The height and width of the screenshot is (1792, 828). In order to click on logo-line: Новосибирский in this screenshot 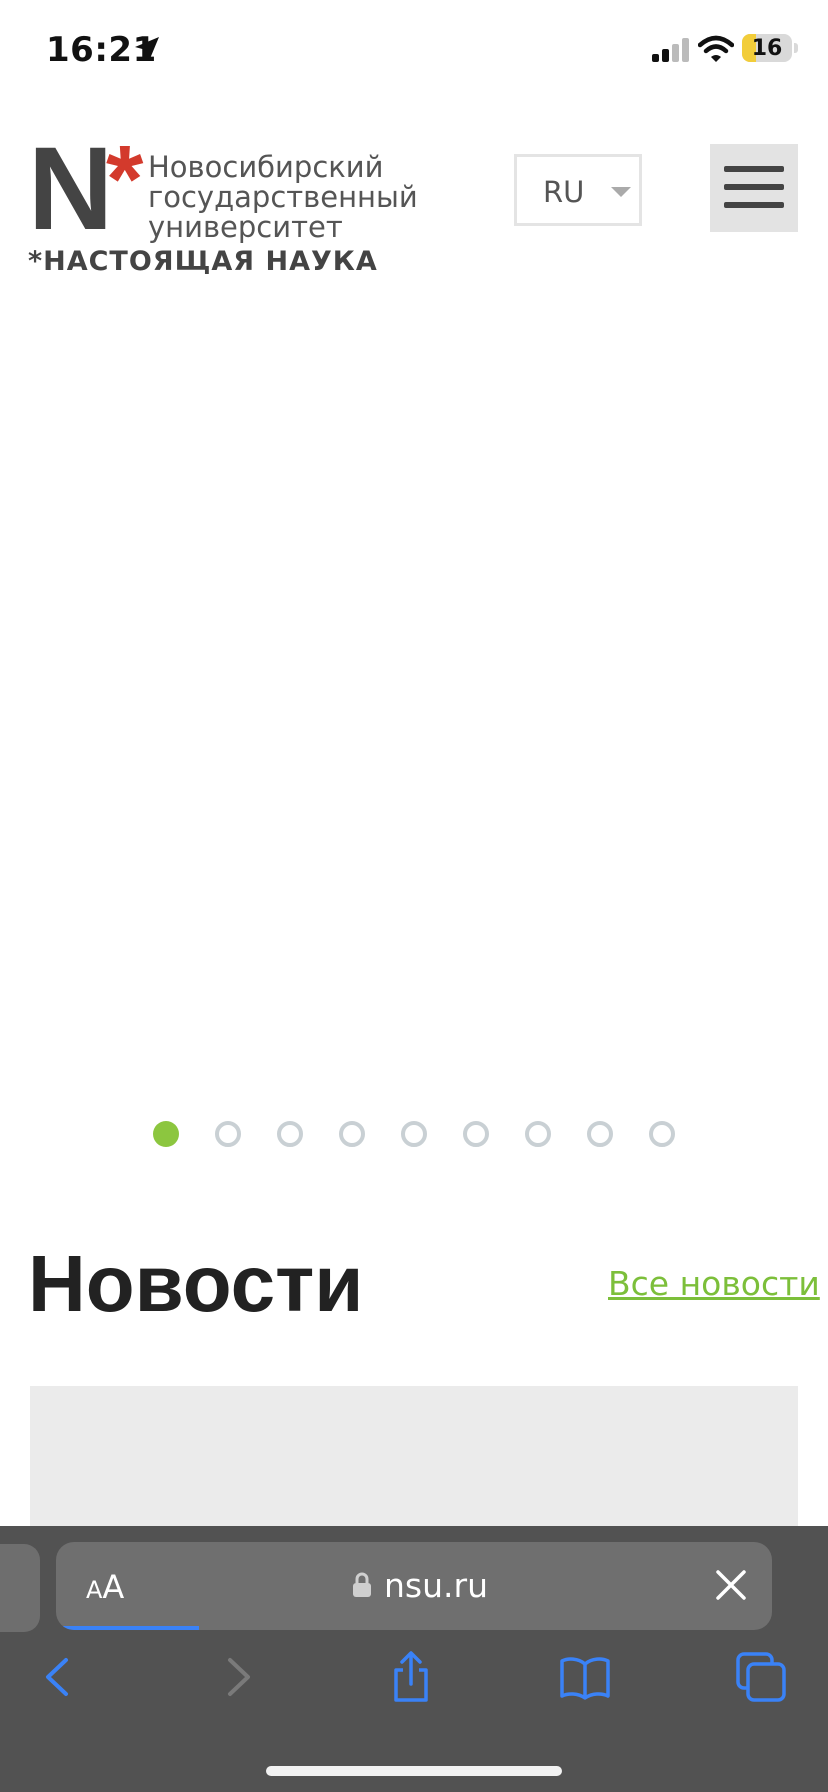, I will do `click(266, 167)`.